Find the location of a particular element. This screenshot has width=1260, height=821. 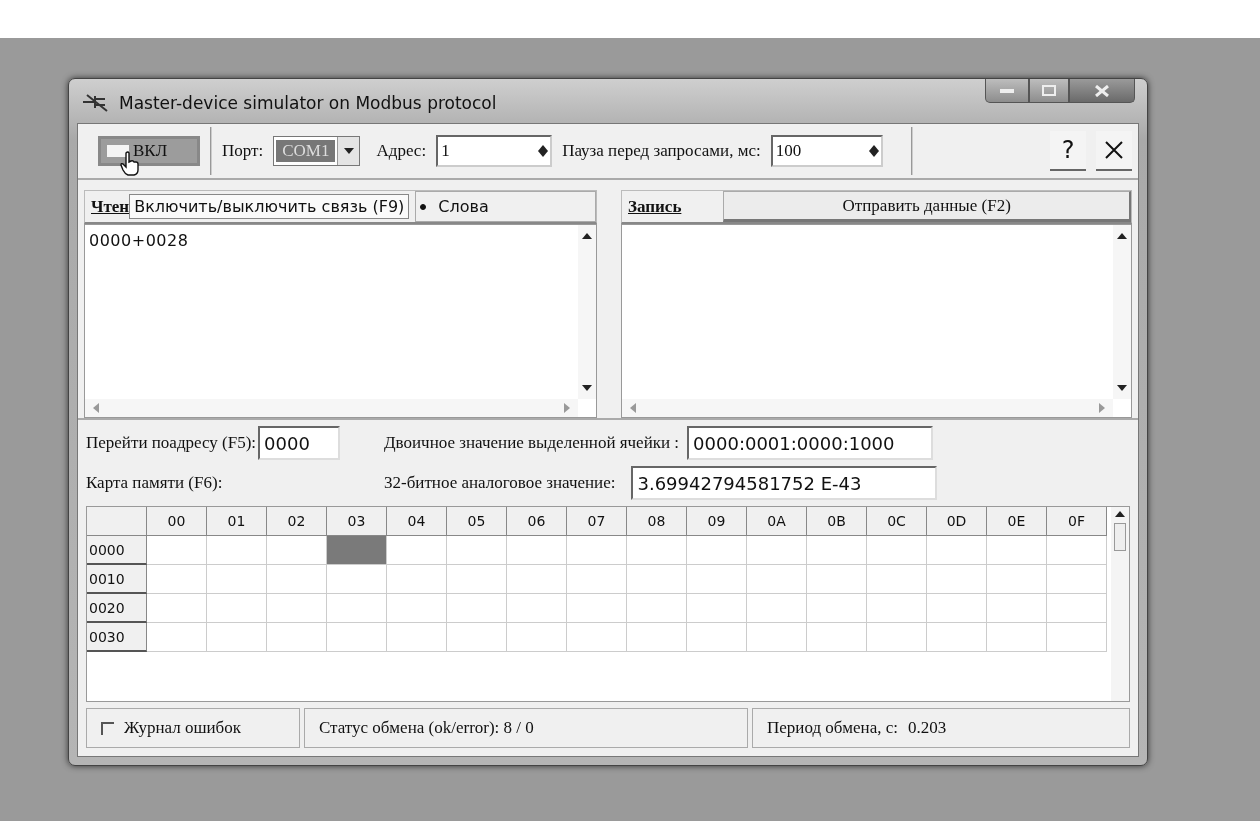

goto-address-label: Перейти поадресу (F5): is located at coordinates (171, 443).